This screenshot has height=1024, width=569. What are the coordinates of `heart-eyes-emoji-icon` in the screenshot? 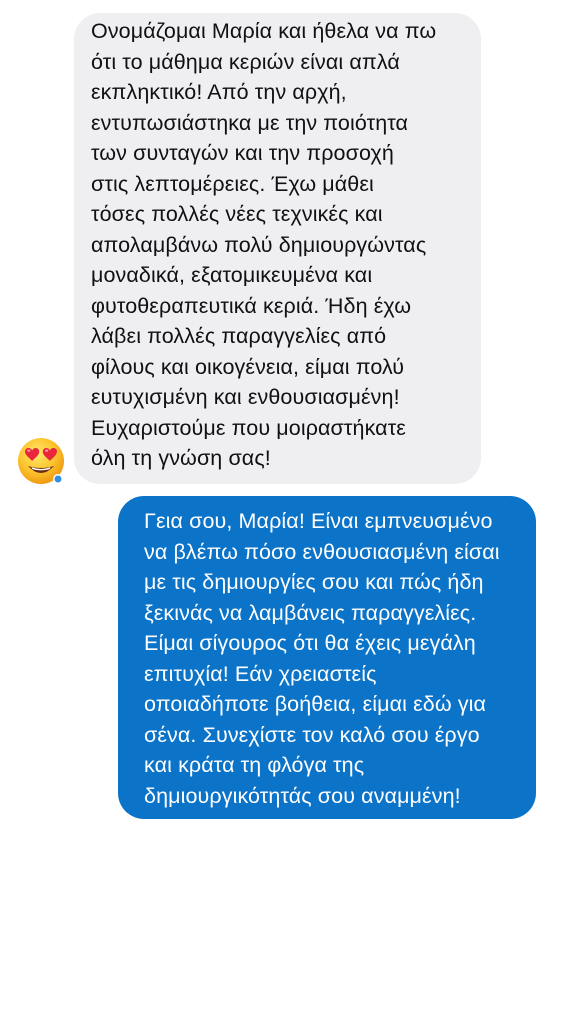 It's located at (41, 461).